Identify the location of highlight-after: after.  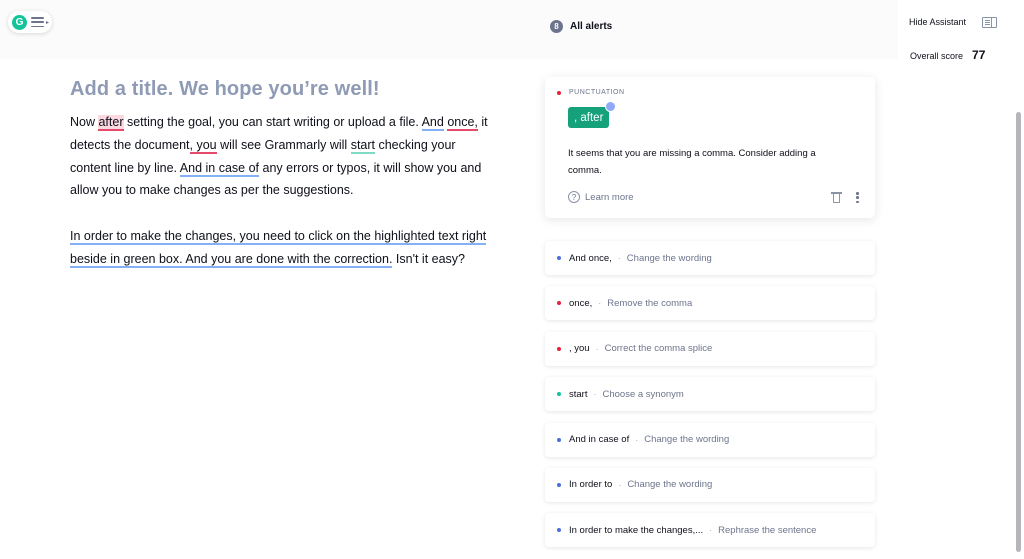
(111, 123).